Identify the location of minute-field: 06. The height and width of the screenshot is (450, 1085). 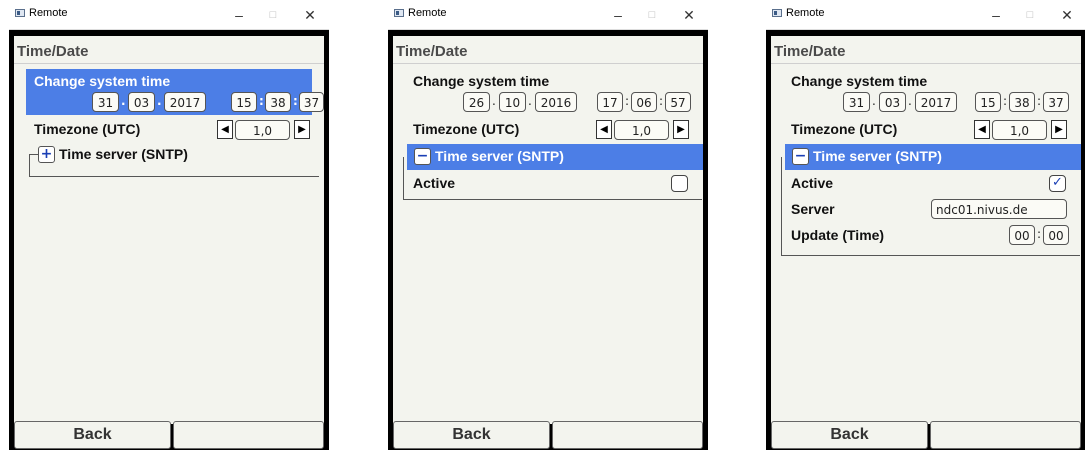
(644, 102).